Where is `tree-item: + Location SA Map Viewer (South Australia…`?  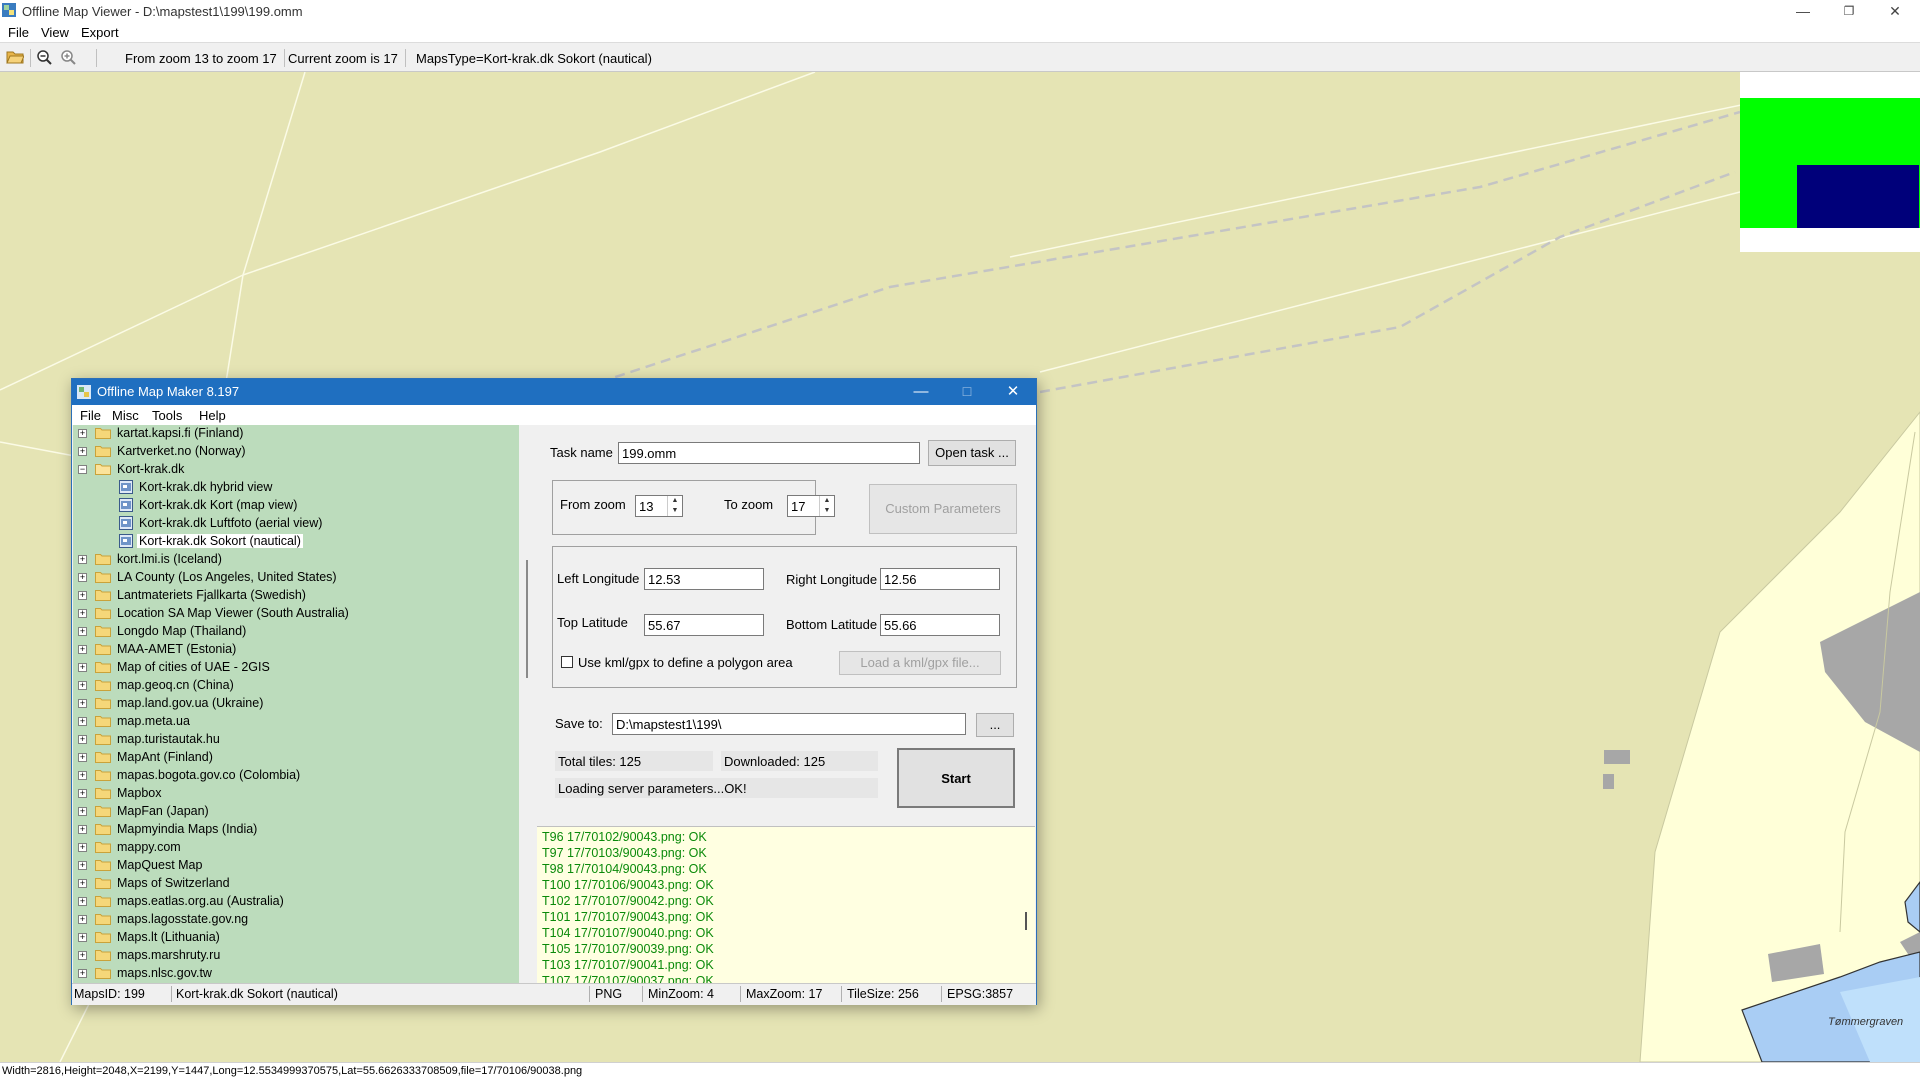
tree-item: + Location SA Map Viewer (South Australia… is located at coordinates (293, 614).